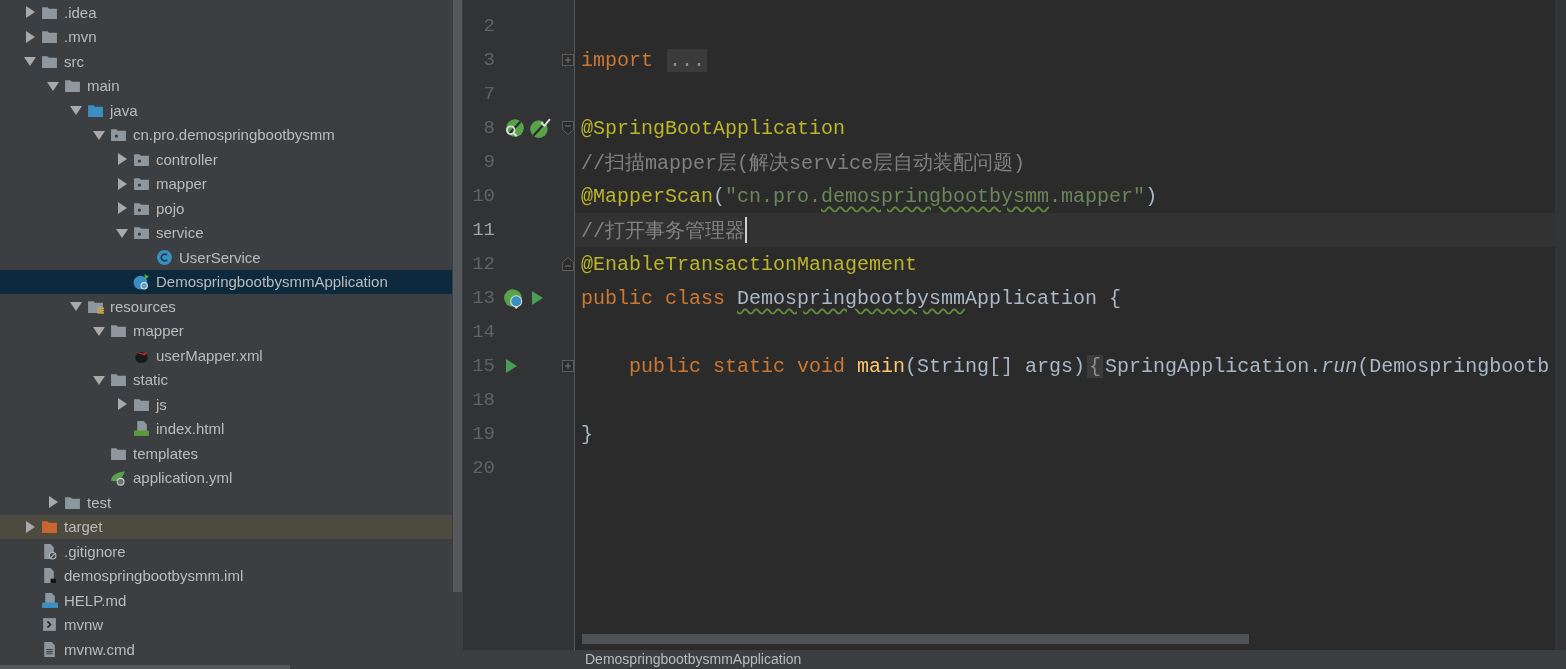 The height and width of the screenshot is (669, 1566). Describe the element at coordinates (226, 12) in the screenshot. I see `tree-item: .idea` at that location.